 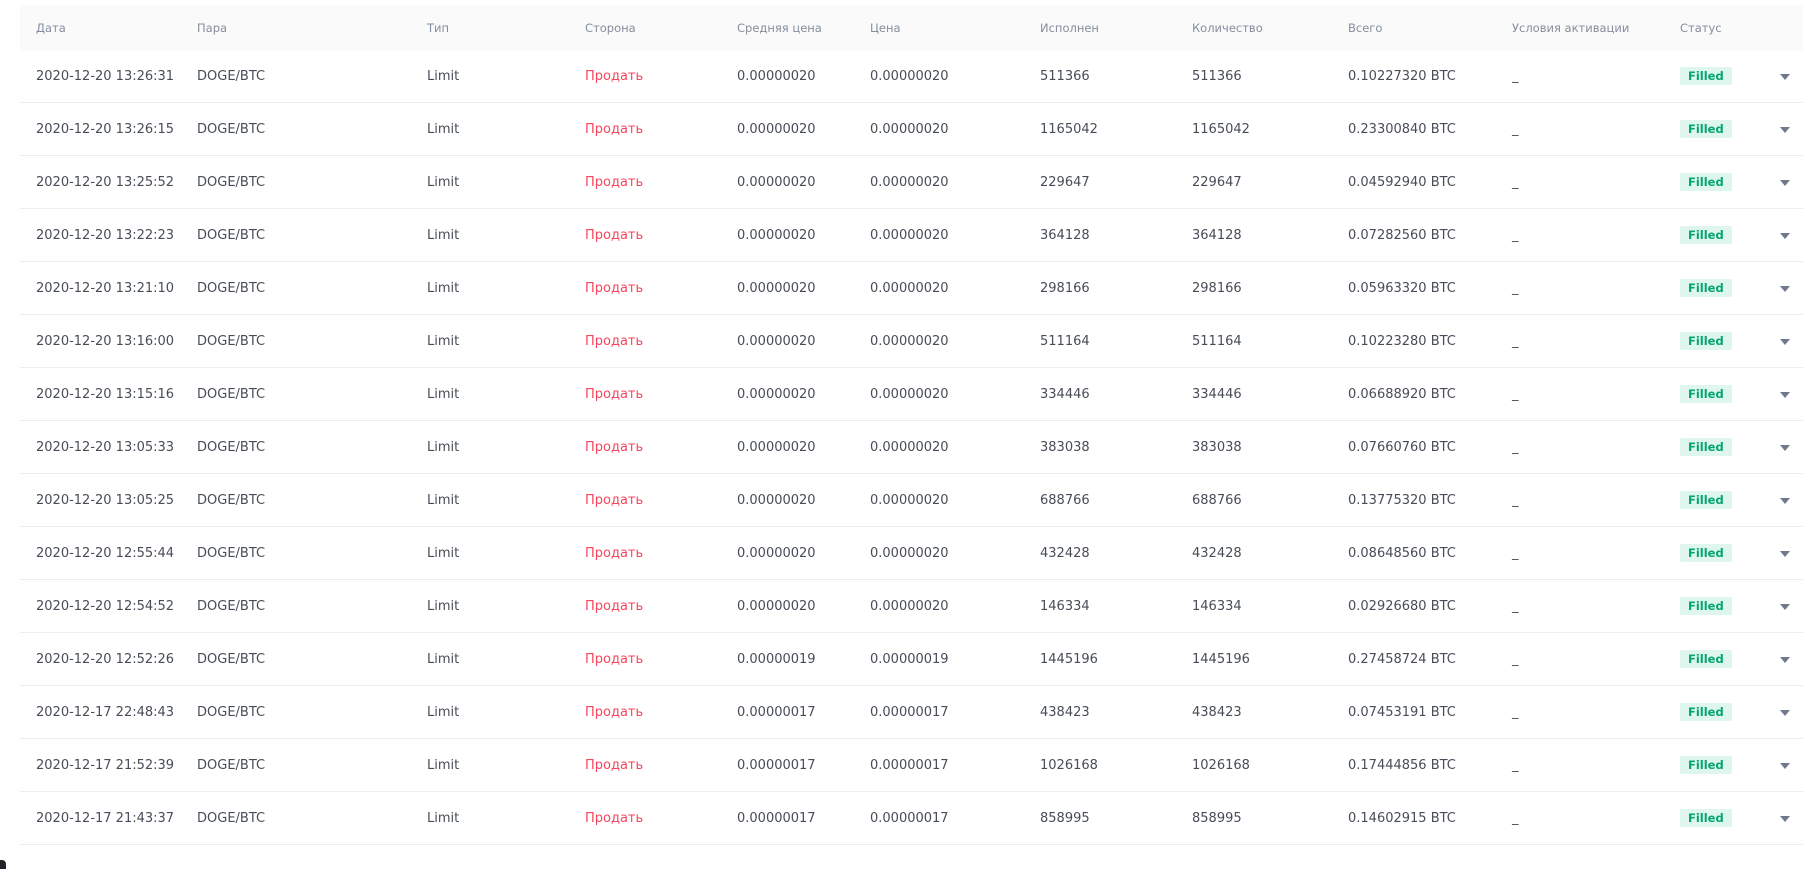 What do you see at coordinates (105, 606) in the screenshot?
I see `order-date: 2020-12-20 12:54:52` at bounding box center [105, 606].